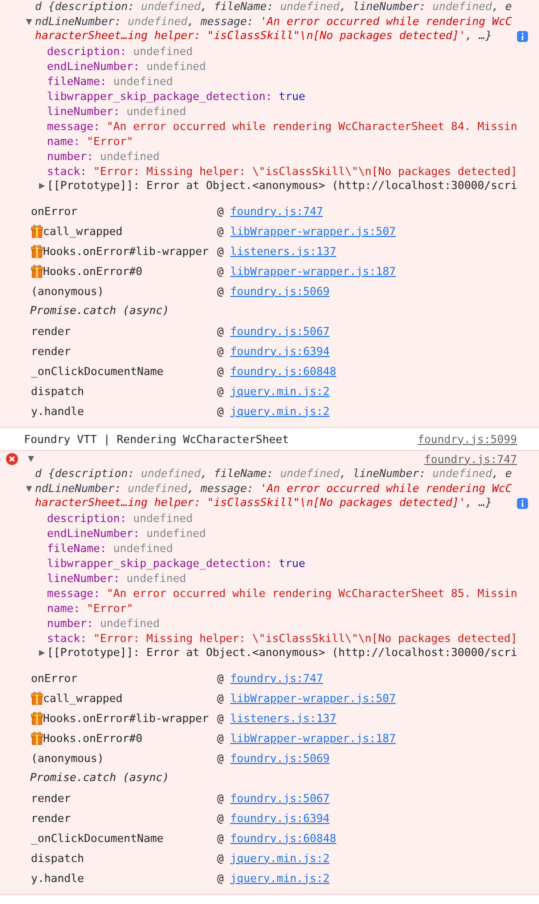 Image resolution: width=539 pixels, height=904 pixels. What do you see at coordinates (67, 758) in the screenshot?
I see `function-name: (anonymous)` at bounding box center [67, 758].